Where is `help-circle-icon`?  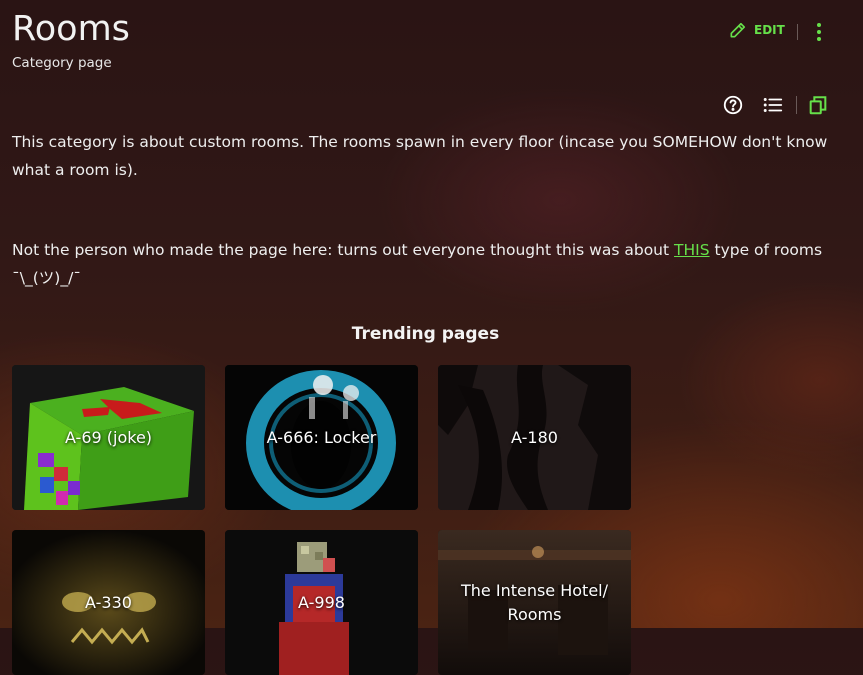
help-circle-icon is located at coordinates (733, 105).